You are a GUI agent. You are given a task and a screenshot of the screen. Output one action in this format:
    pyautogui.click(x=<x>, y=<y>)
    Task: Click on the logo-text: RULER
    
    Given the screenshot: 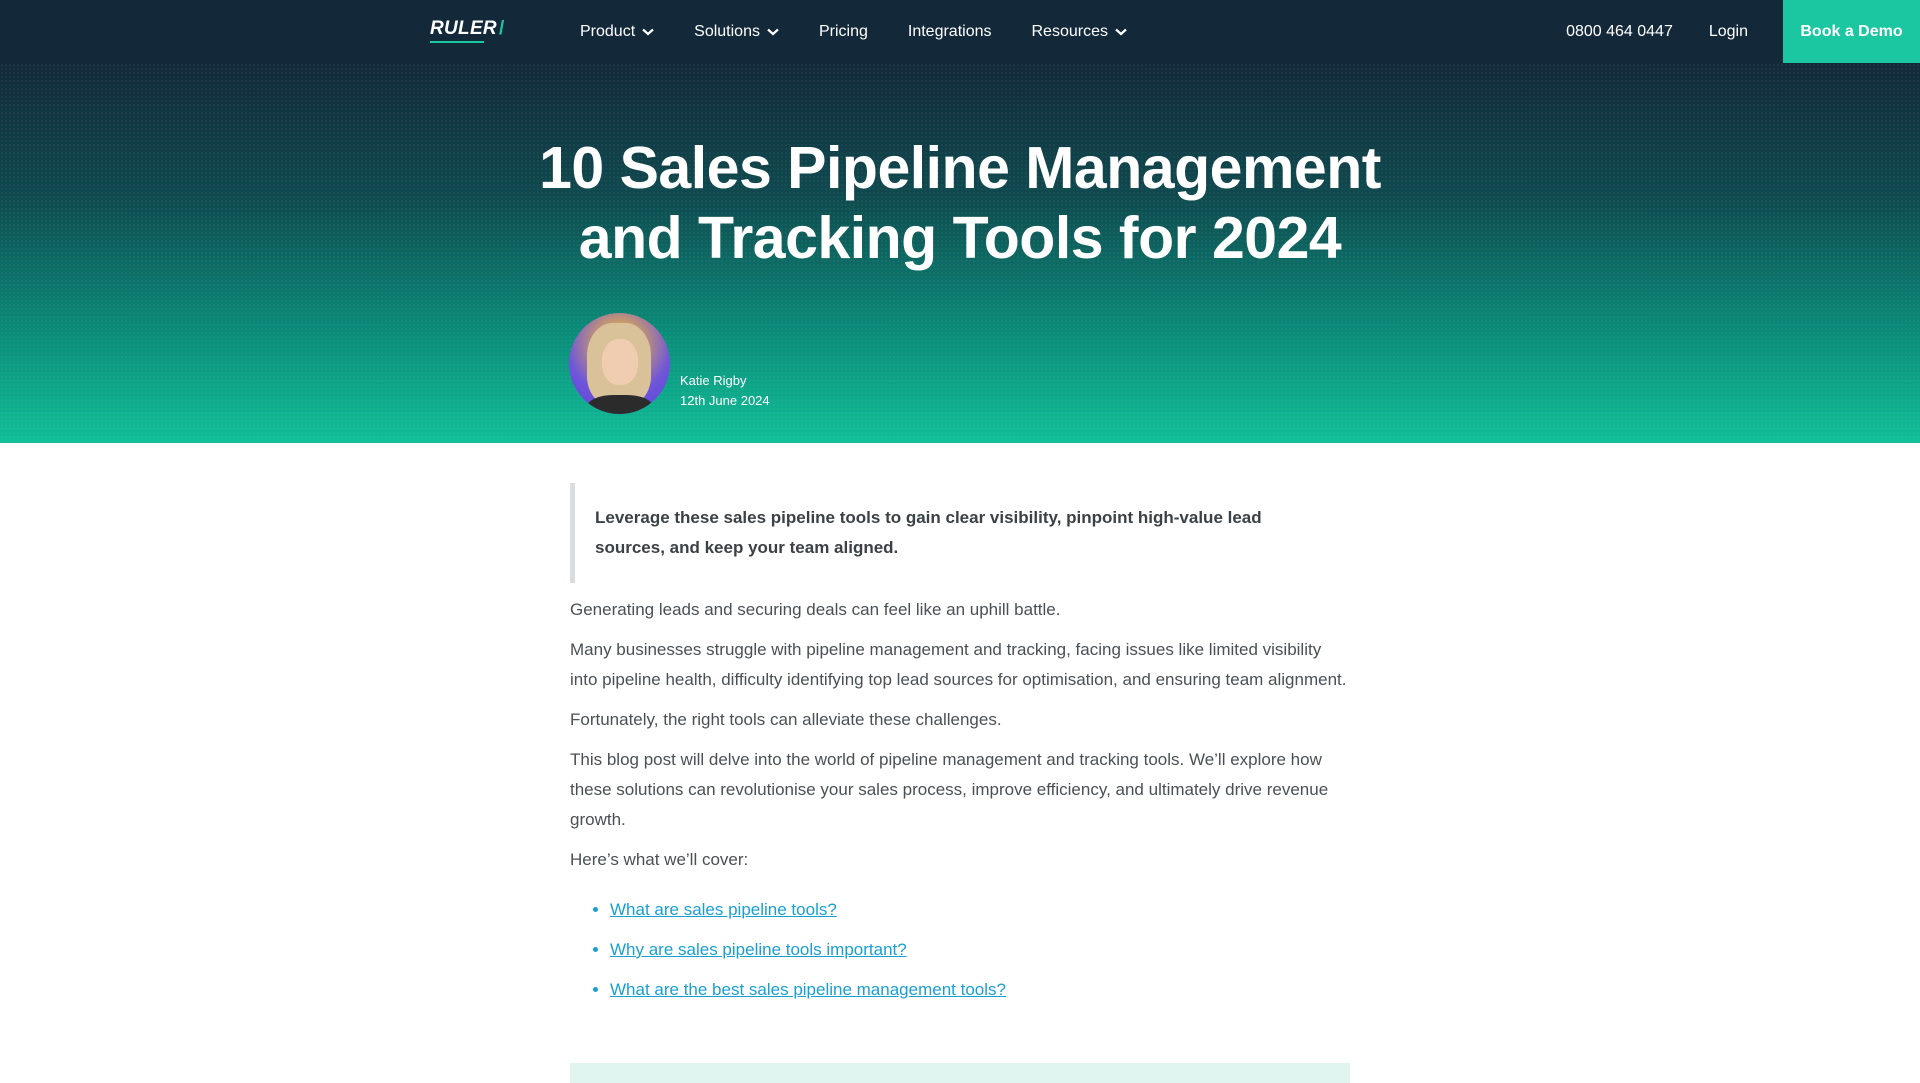 What is the action you would take?
    pyautogui.click(x=463, y=28)
    